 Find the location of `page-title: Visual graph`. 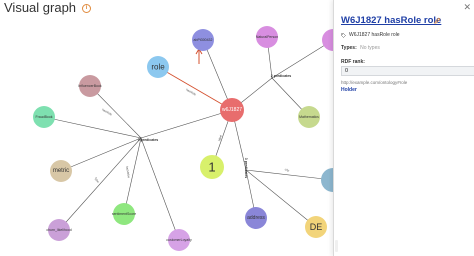

page-title: Visual graph is located at coordinates (40, 7).